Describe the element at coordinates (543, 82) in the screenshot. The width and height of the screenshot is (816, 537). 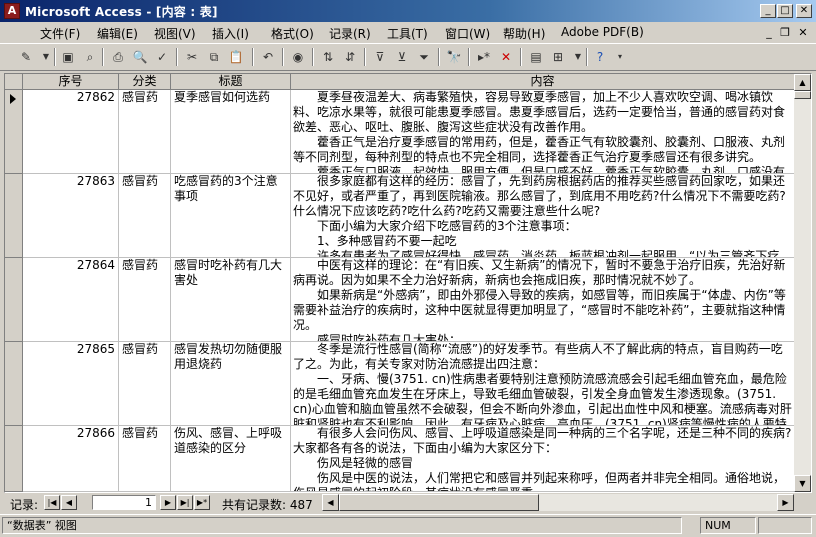
I see `column-header-content: 内容` at that location.